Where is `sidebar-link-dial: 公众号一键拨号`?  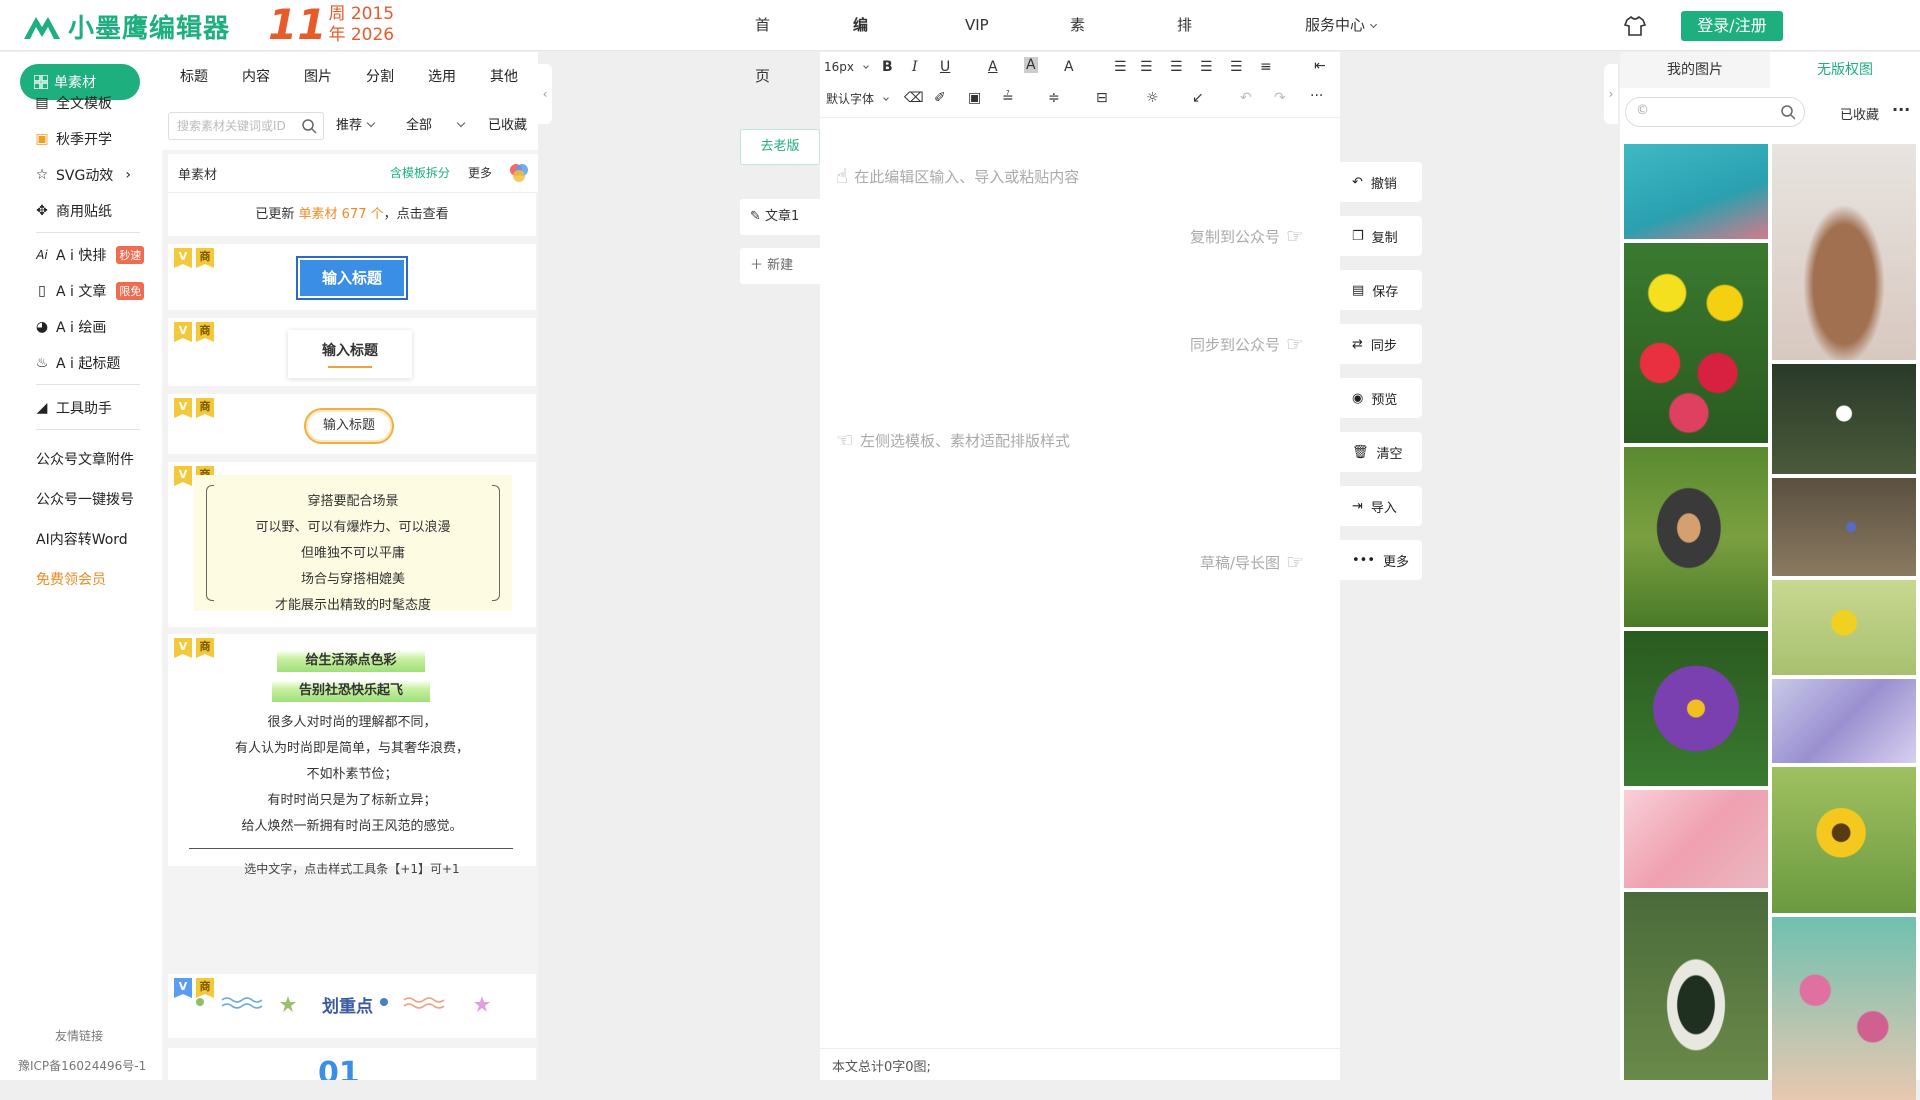 sidebar-link-dial: 公众号一键拨号 is located at coordinates (85, 499).